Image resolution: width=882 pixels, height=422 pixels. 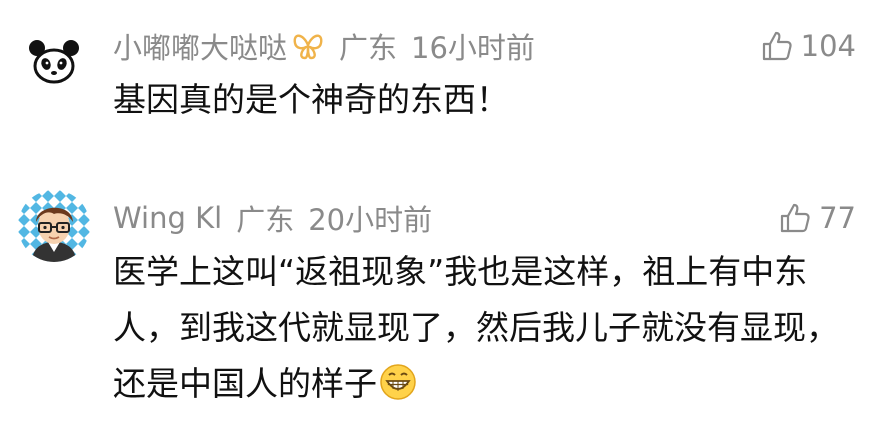 I want to click on username: 小嘟嘟大哒哒, so click(x=200, y=46).